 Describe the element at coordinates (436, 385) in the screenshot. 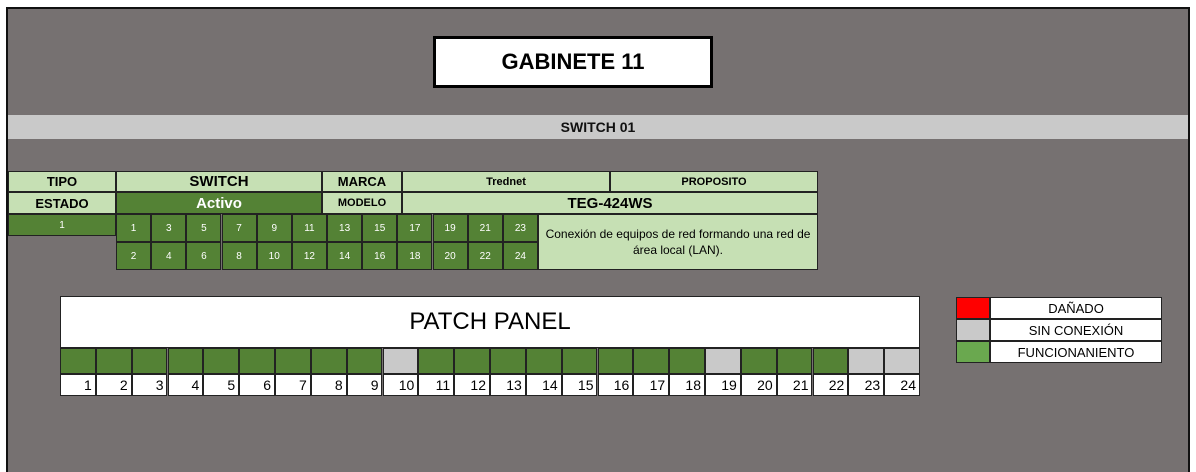

I see `patch-port-number-11: 11` at that location.